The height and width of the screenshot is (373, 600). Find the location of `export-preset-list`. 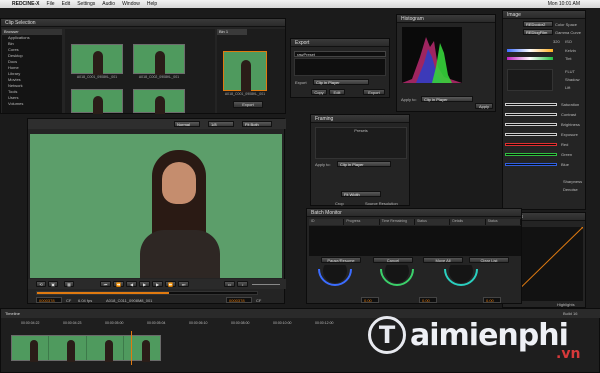

export-preset-list is located at coordinates (340, 67).